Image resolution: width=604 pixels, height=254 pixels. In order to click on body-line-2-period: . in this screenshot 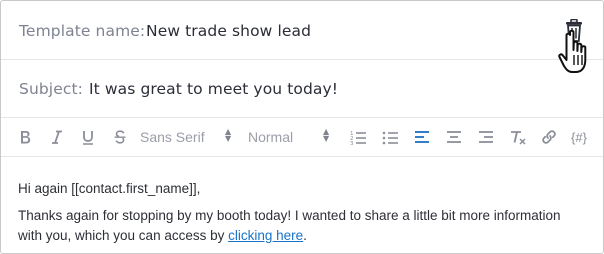, I will do `click(305, 235)`.